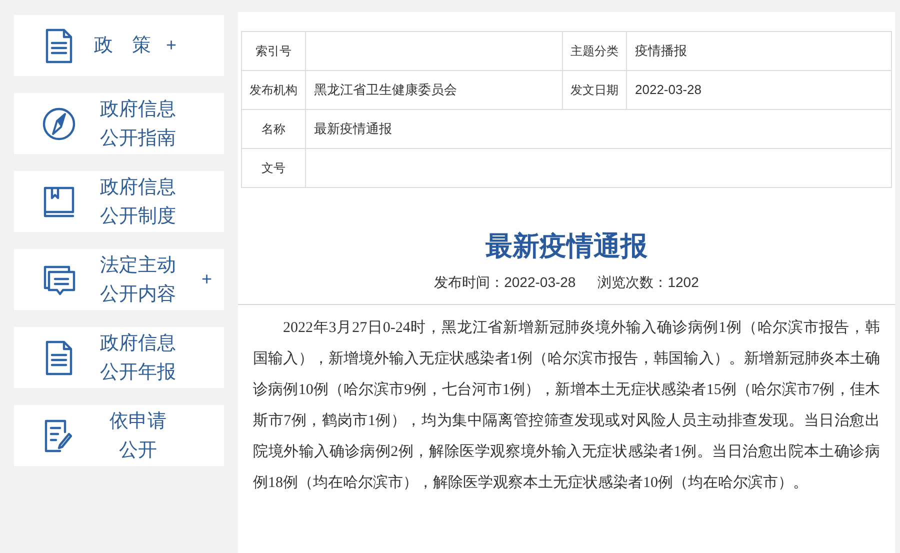 The image size is (900, 553). I want to click on field-label: 名称, so click(274, 129).